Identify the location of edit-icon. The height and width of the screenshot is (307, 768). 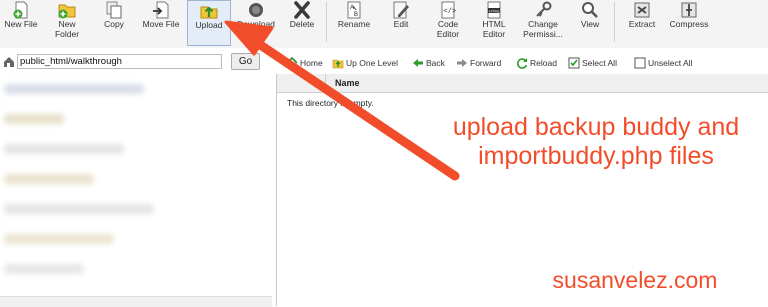
(401, 10).